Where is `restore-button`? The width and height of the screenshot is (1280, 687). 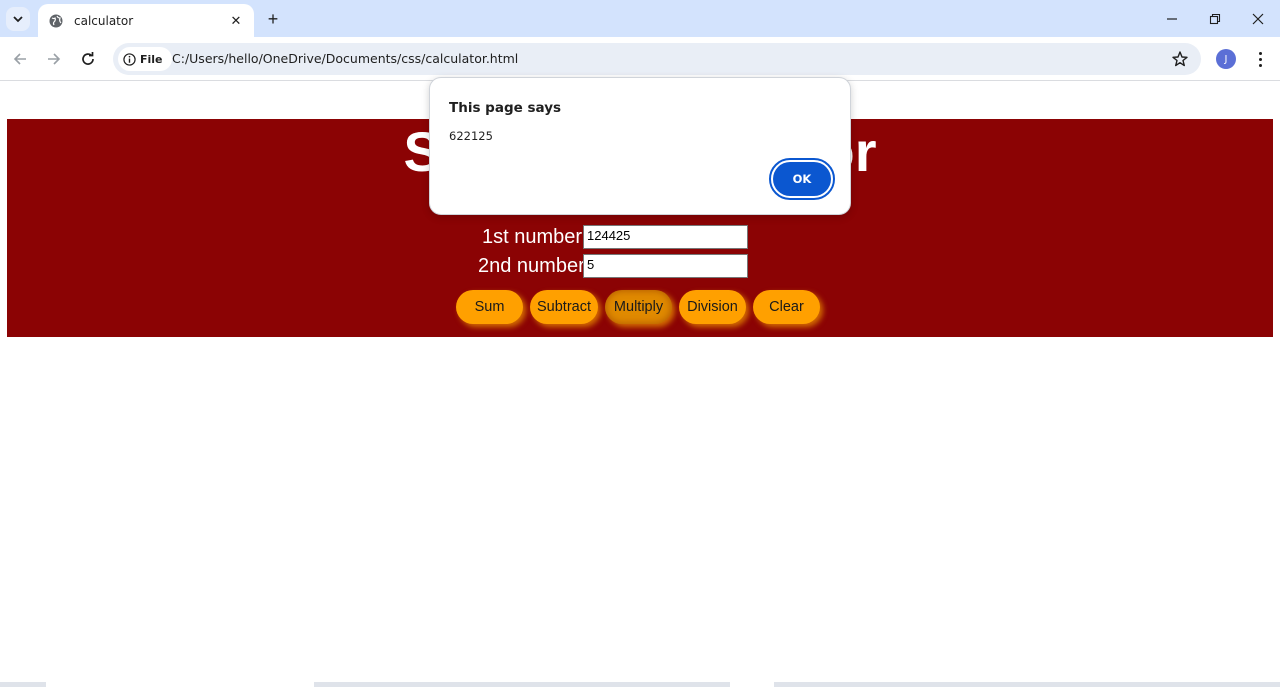 restore-button is located at coordinates (1215, 18).